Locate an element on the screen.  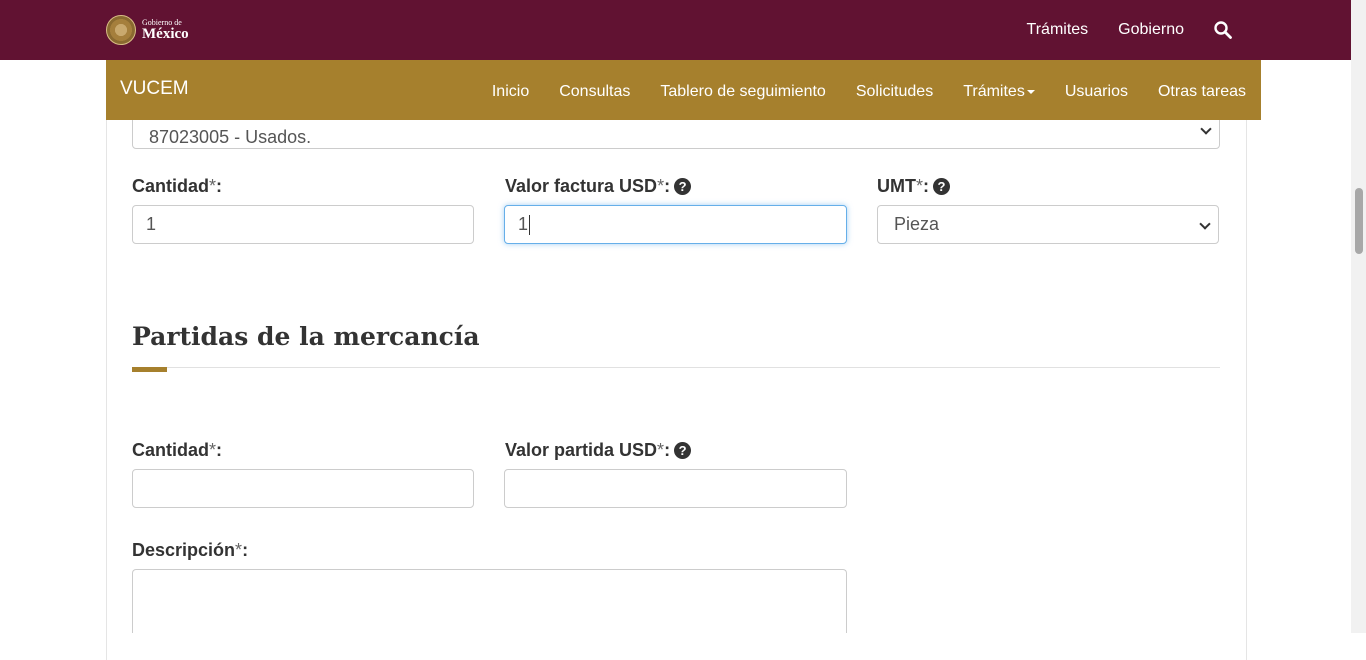
umt-select-value: Pieza is located at coordinates (917, 224).